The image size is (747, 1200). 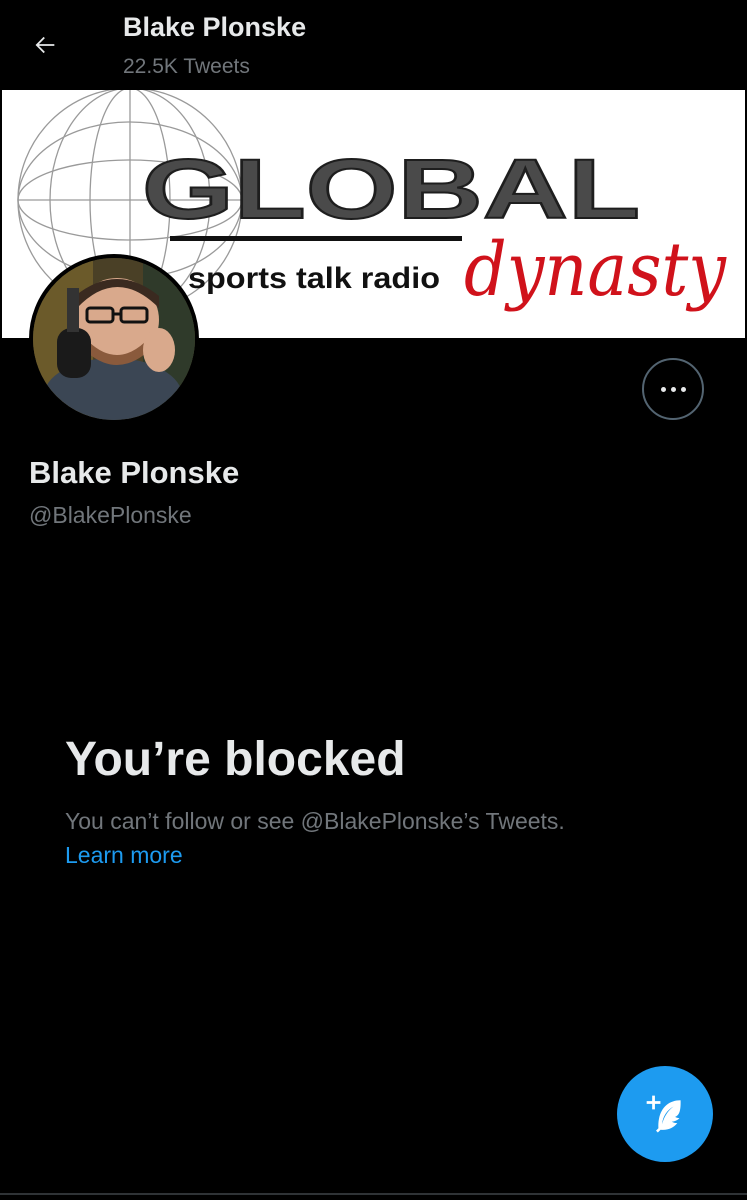 I want to click on banner-line2: sports talk radio, so click(x=314, y=278).